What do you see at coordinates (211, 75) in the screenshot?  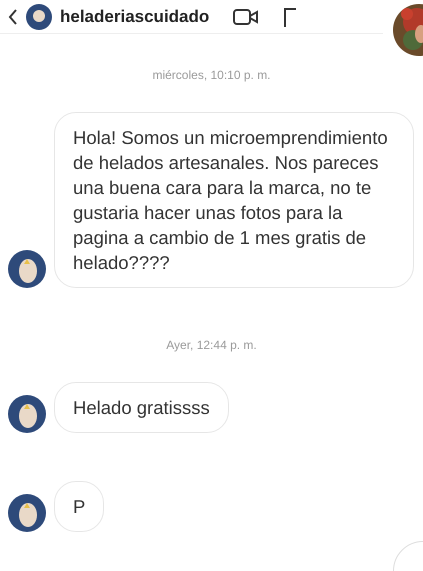 I see `timestamp: miércoles, 10:10 p. m.` at bounding box center [211, 75].